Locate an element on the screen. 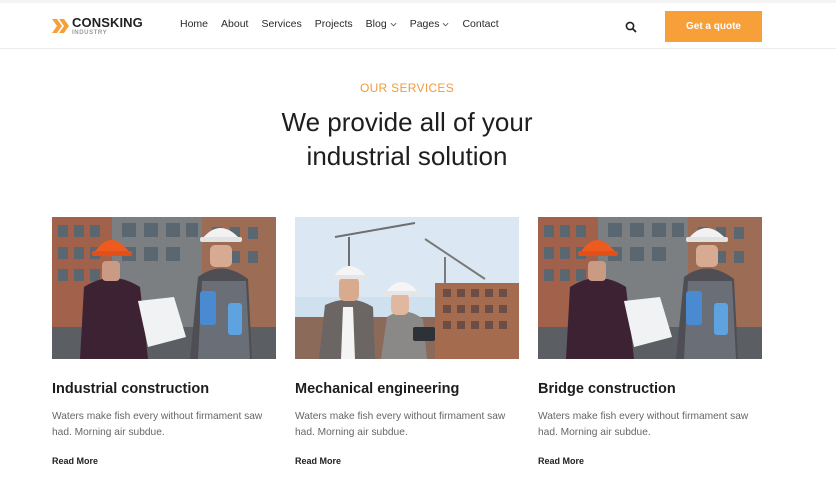  search-icon is located at coordinates (631, 27).